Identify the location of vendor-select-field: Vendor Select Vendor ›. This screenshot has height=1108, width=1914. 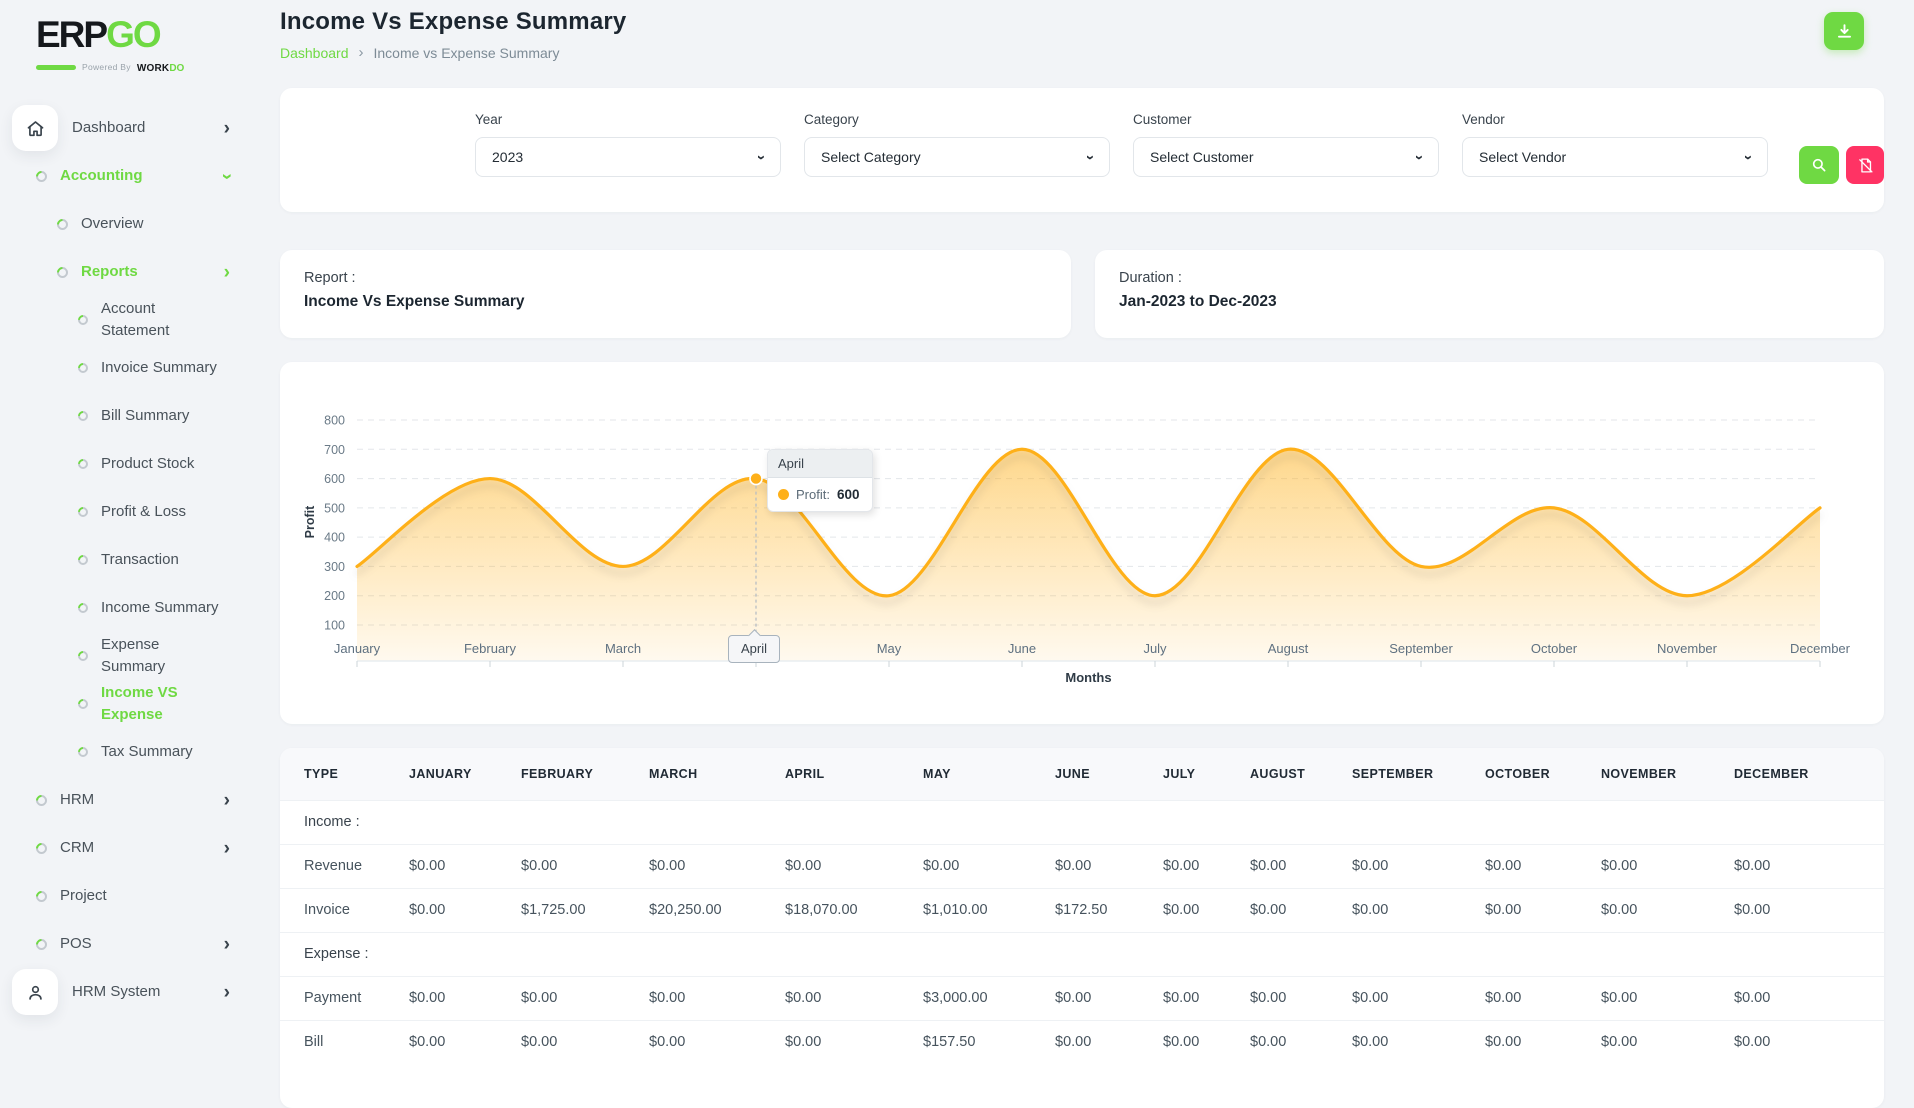
(1615, 144).